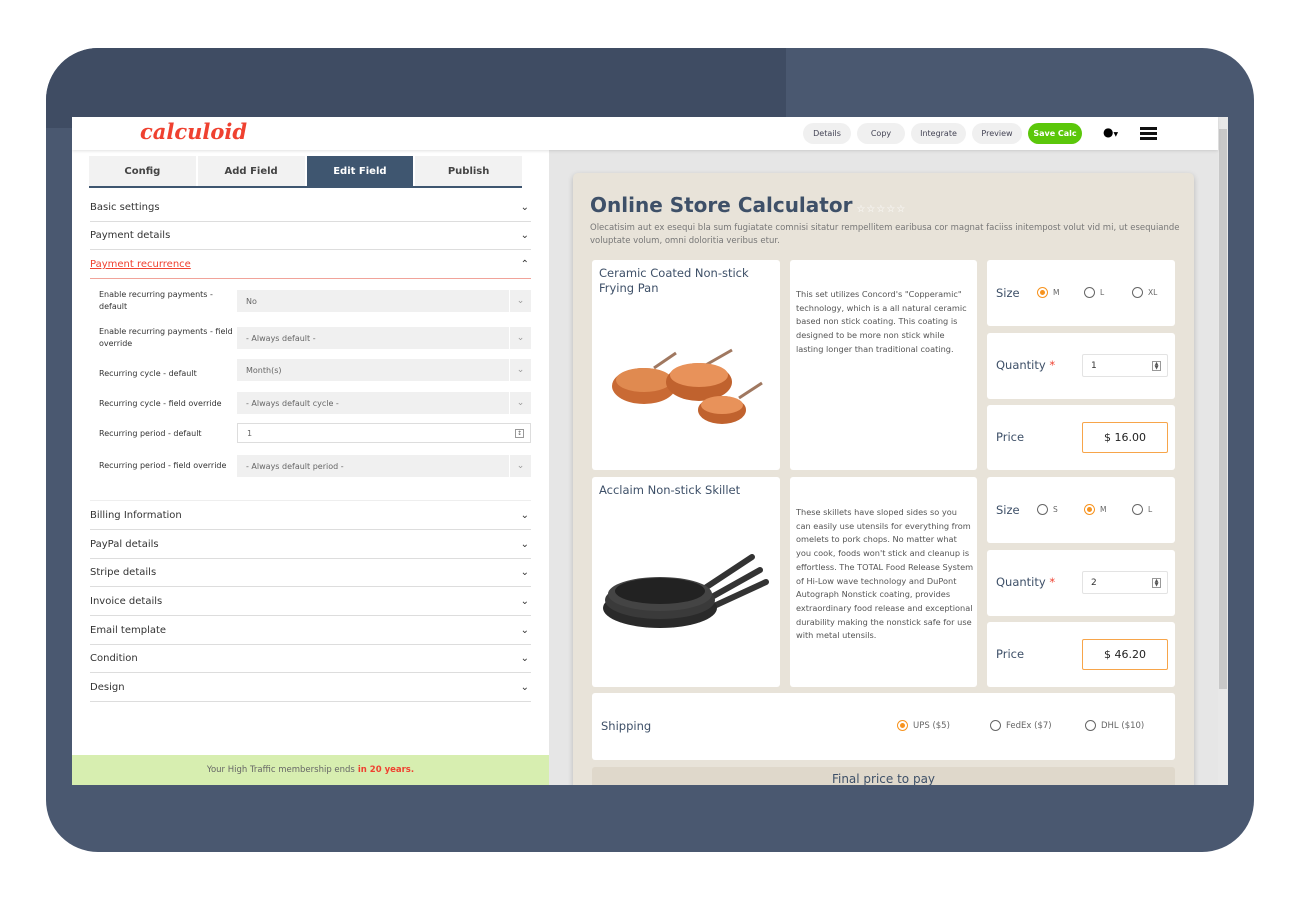 Image resolution: width=1300 pixels, height=900 pixels. What do you see at coordinates (626, 726) in the screenshot?
I see `shipping-label: Shipping` at bounding box center [626, 726].